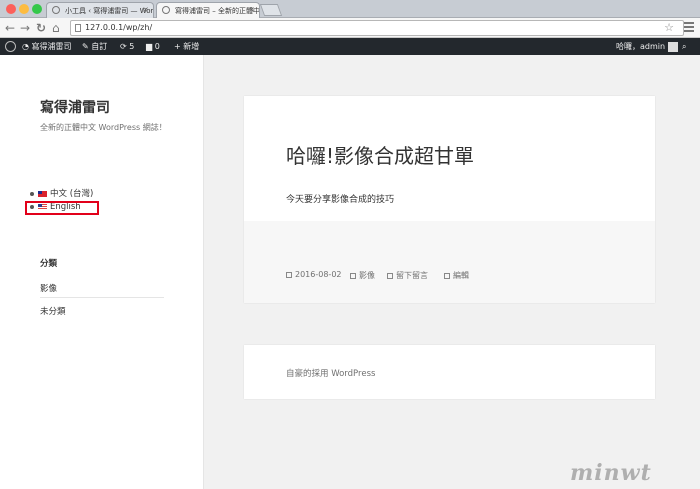  I want to click on home-icon: ⌂, so click(56, 28).